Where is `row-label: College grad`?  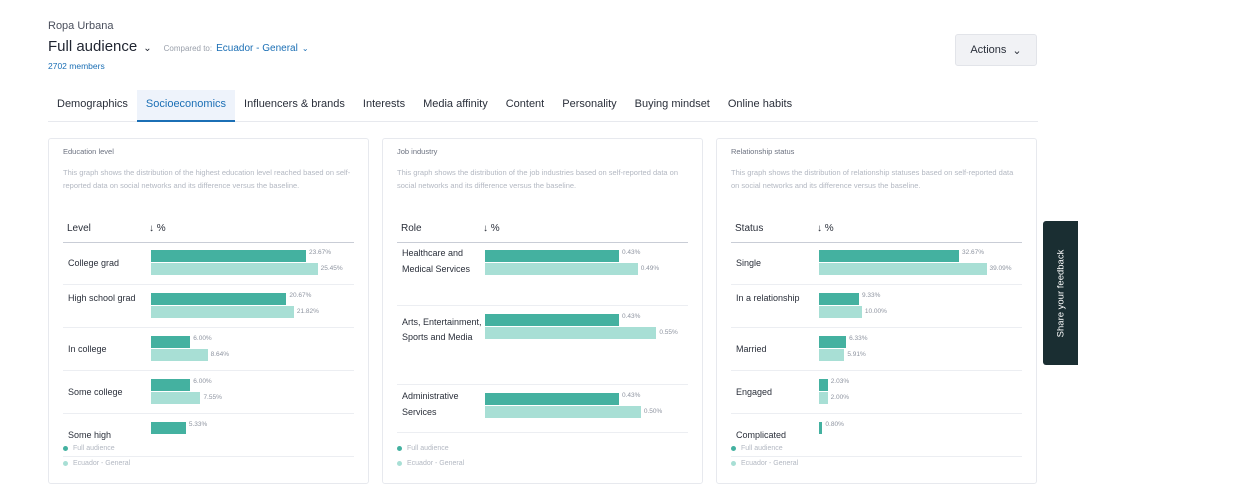 row-label: College grad is located at coordinates (94, 262).